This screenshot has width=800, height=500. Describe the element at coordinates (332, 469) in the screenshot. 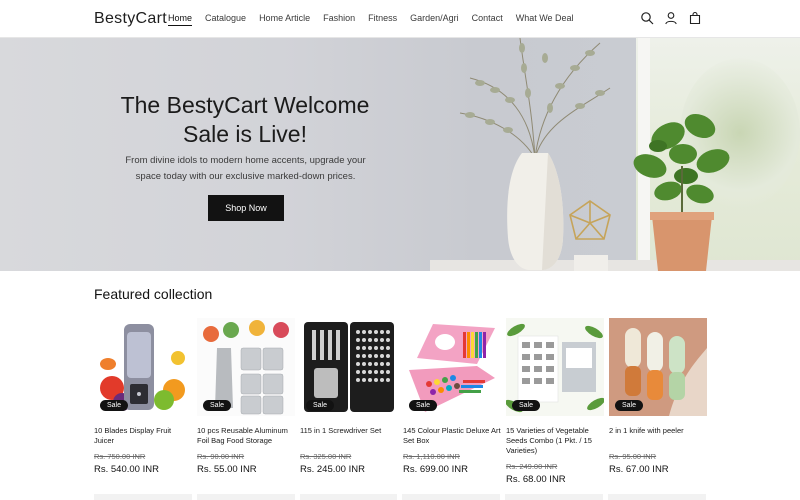

I see `product-sale-price: Rs. 245.00 INR` at that location.